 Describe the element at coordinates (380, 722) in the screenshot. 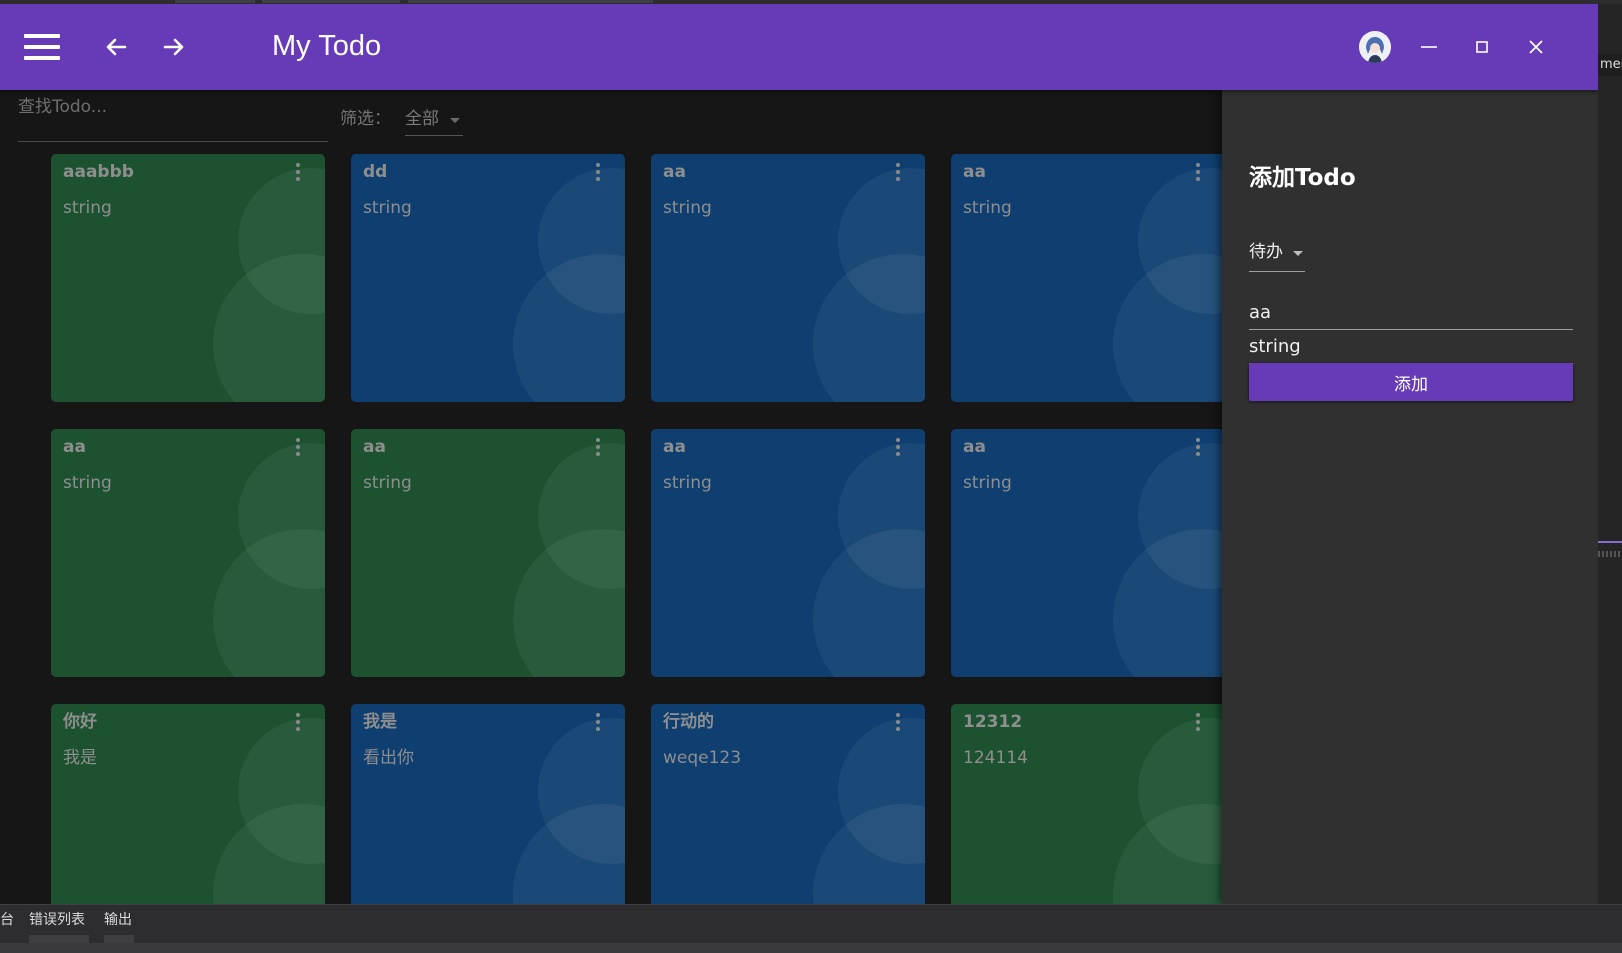

I see `todo-card-title: 我是` at that location.